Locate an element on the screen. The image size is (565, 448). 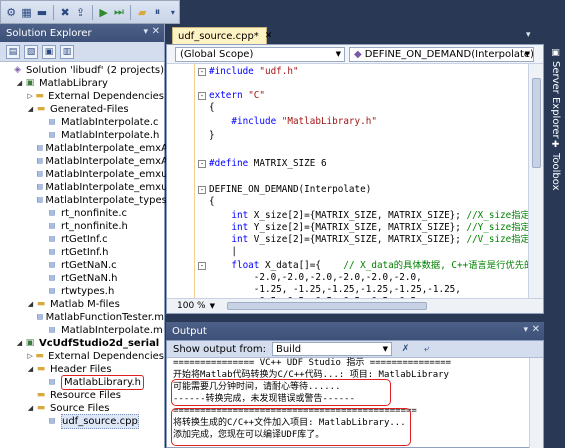
tree-item: ▤ rtGetInf.c is located at coordinates (82, 239).